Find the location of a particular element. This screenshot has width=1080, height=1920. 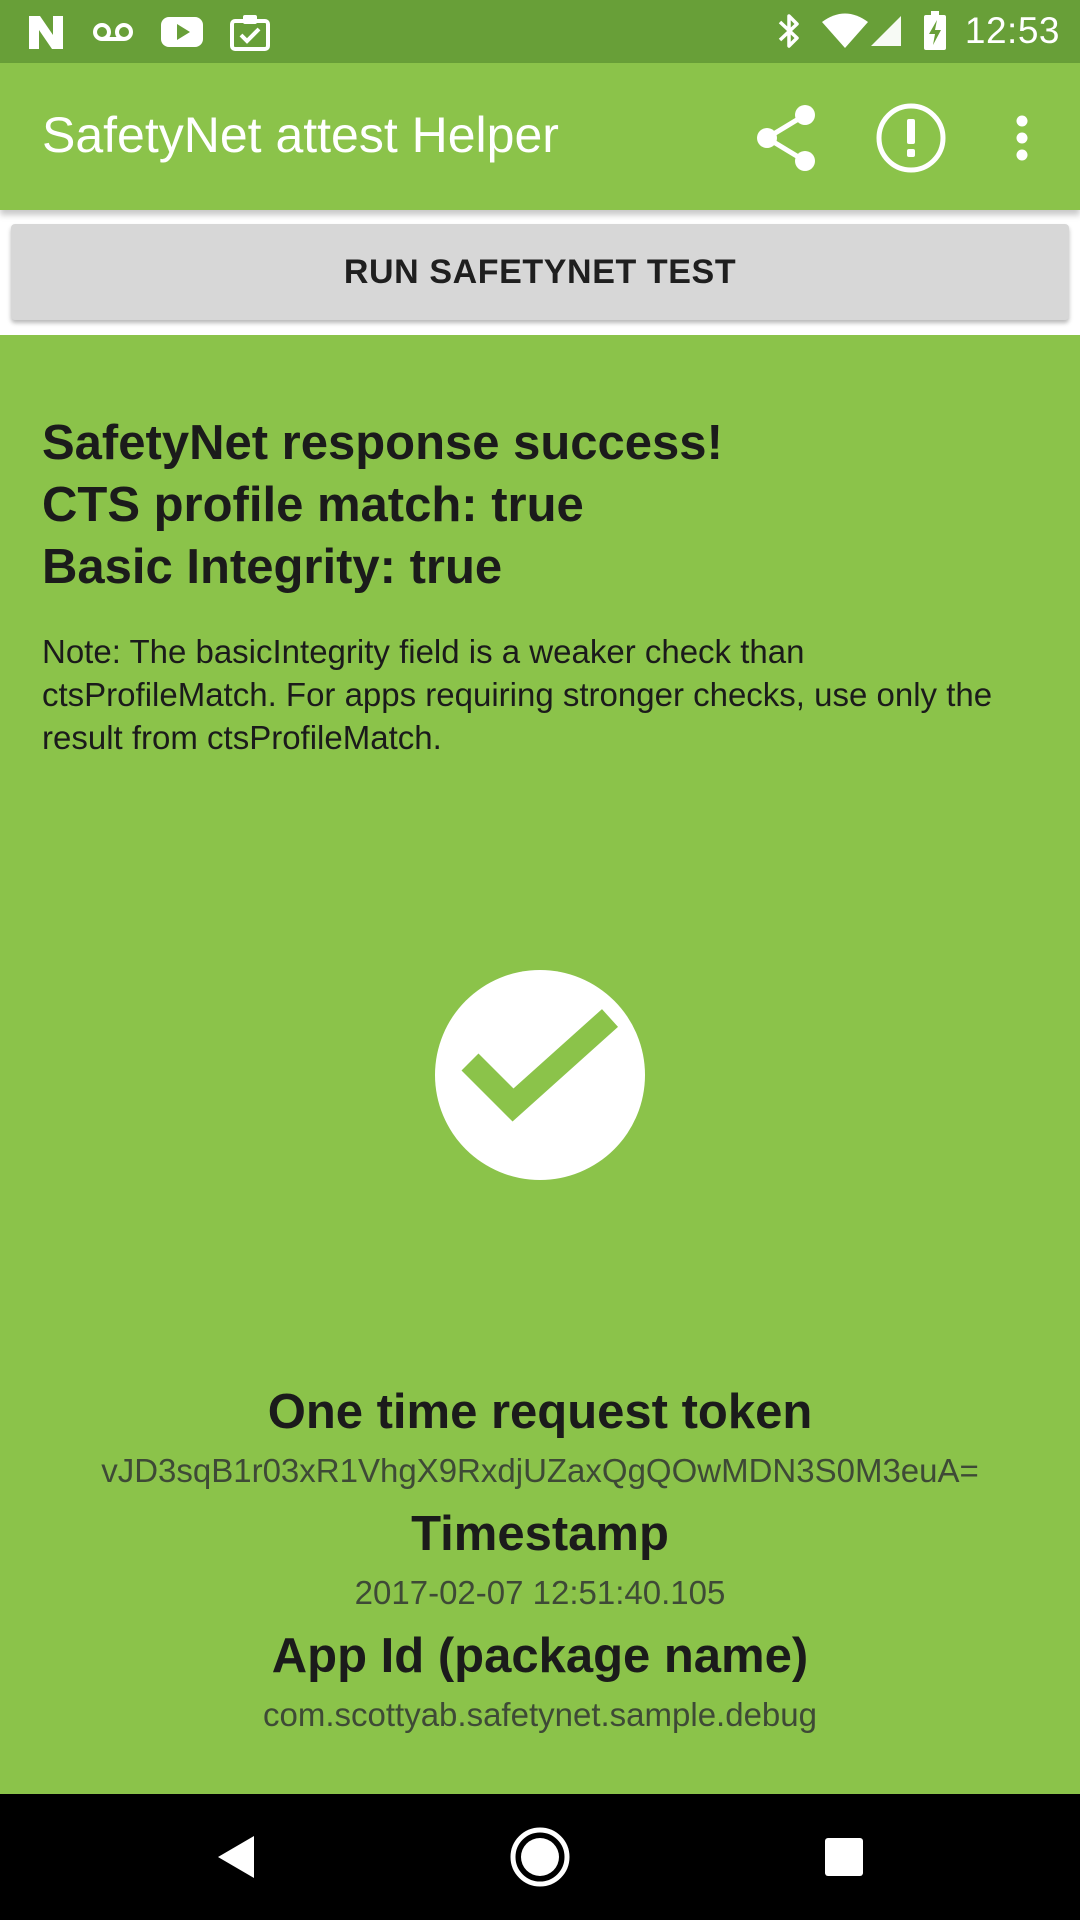

n-notification-icon is located at coordinates (46, 32).